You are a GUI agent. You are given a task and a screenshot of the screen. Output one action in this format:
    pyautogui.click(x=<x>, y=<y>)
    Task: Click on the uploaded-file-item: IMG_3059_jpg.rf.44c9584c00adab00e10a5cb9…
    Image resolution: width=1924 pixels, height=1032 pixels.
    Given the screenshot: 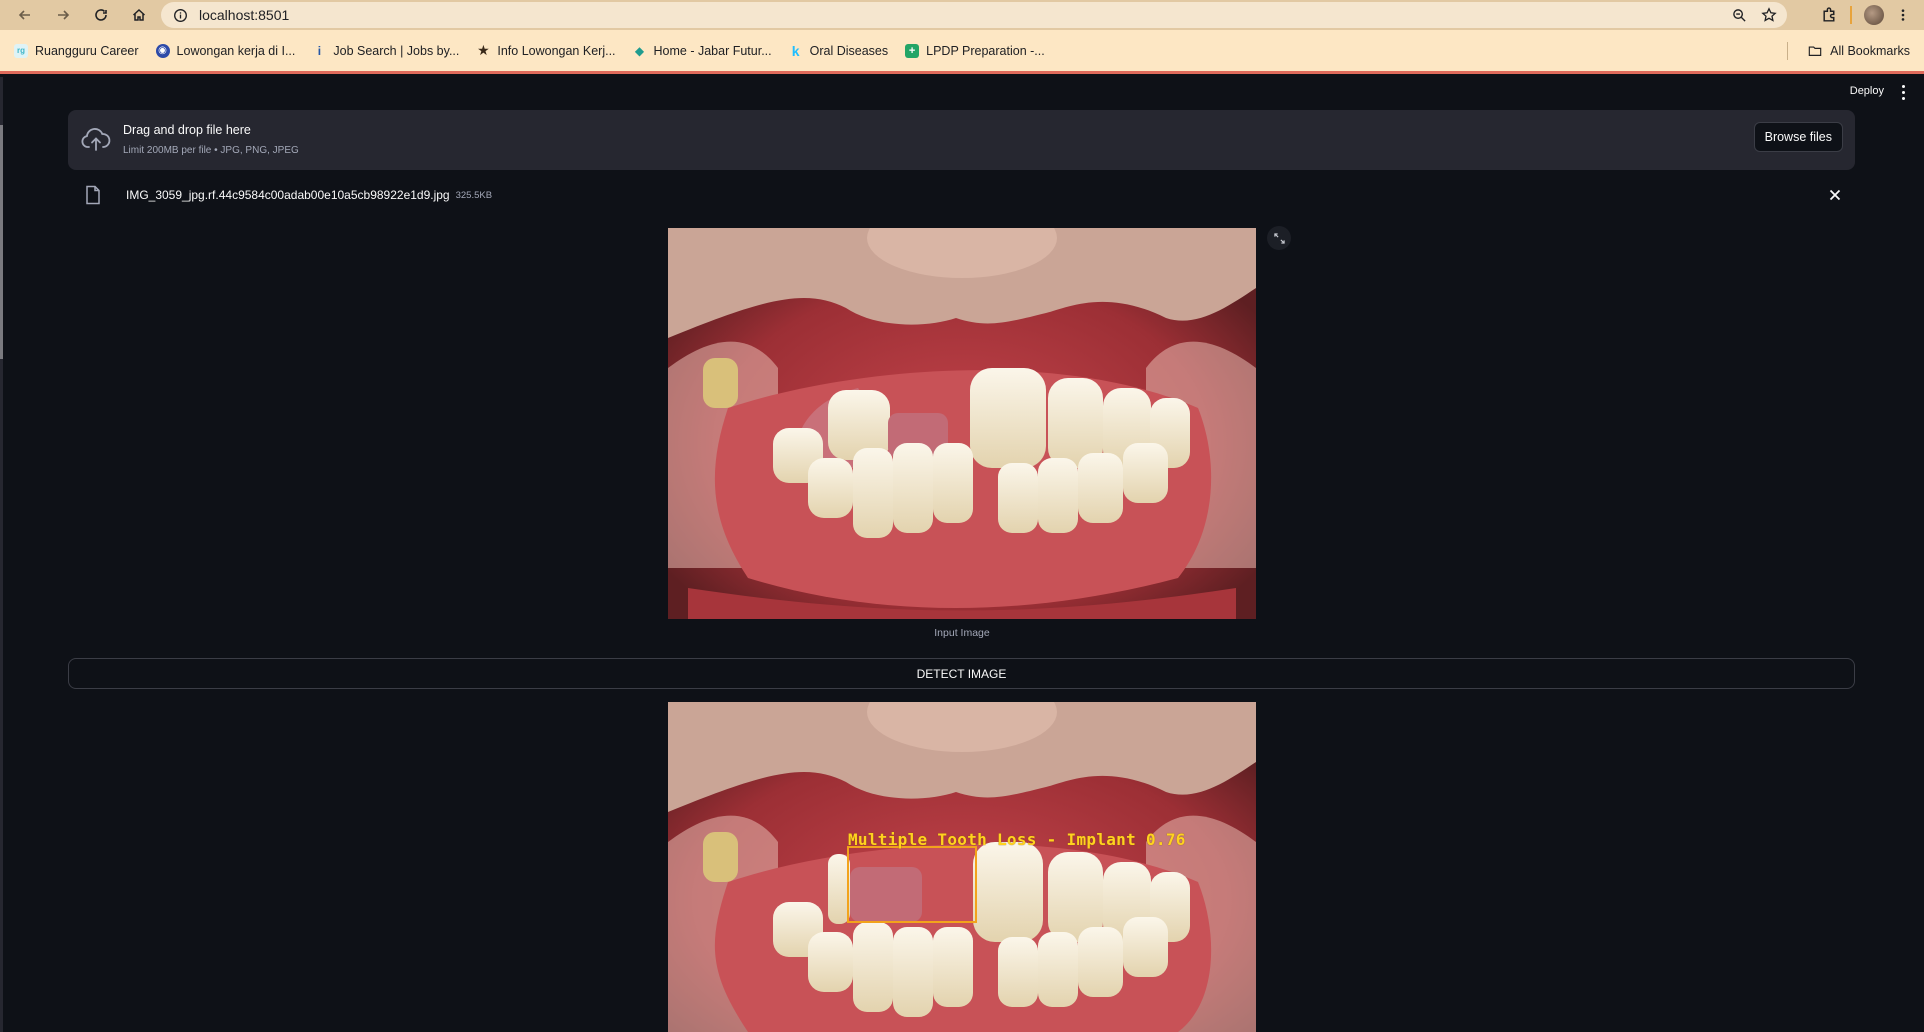 What is the action you would take?
    pyautogui.click(x=964, y=195)
    